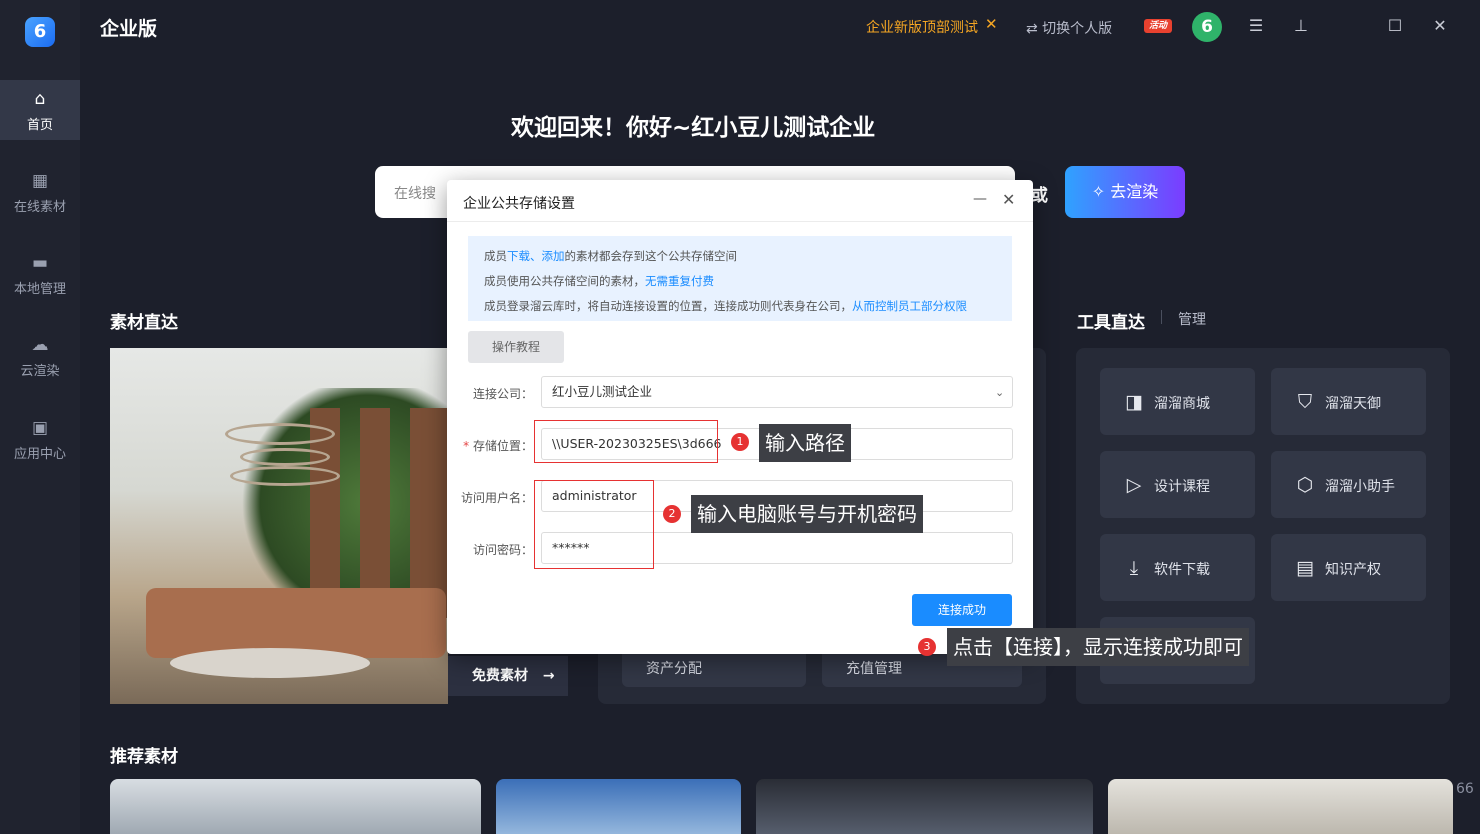  I want to click on tool-liuliu-tianyu: ⛉ 溜溜天御, so click(1348, 401).